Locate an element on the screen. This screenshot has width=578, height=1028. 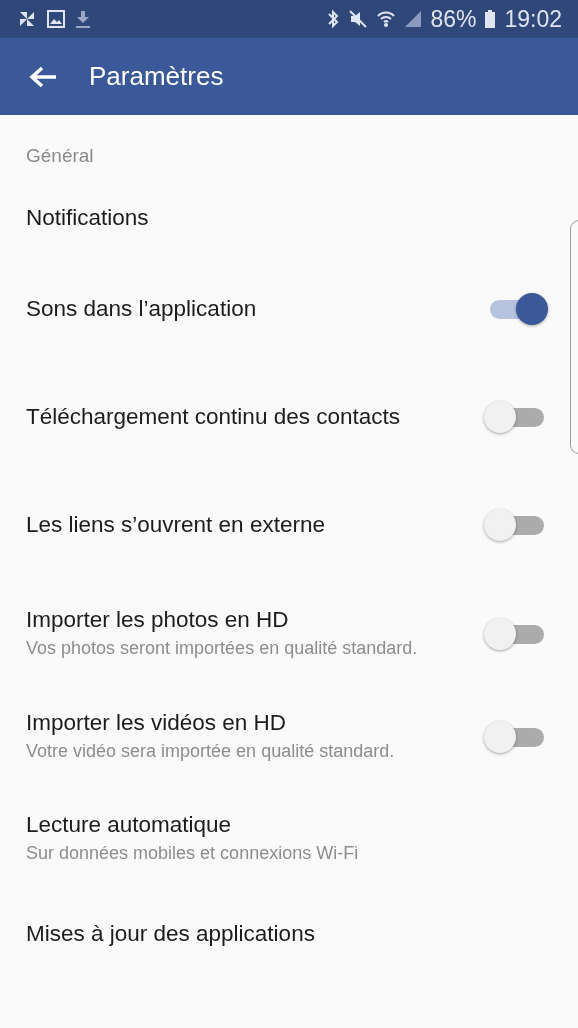
clock: 19:02 is located at coordinates (533, 19).